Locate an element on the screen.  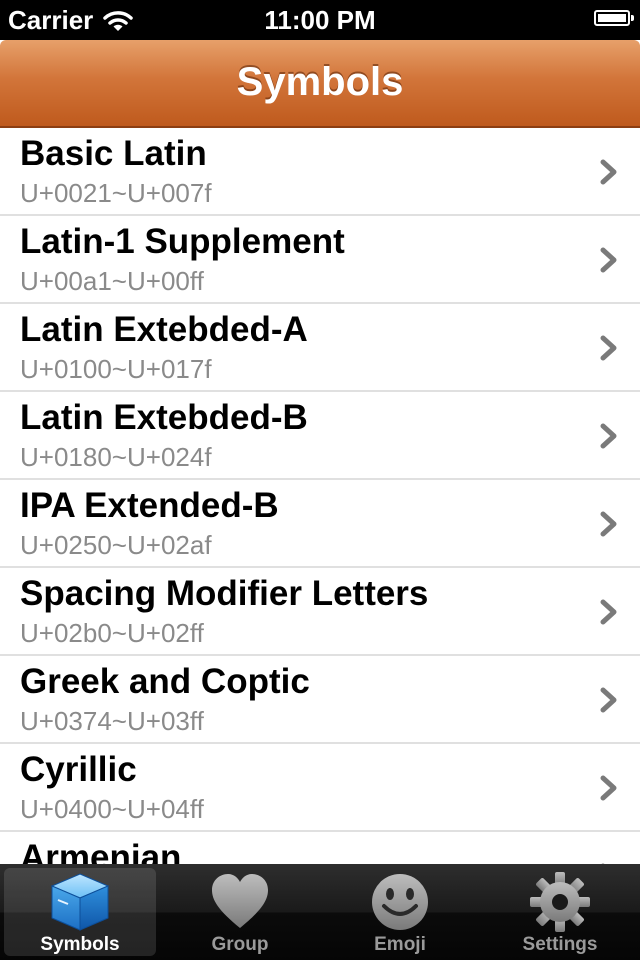
tab-symbols: Symbols is located at coordinates (80, 912).